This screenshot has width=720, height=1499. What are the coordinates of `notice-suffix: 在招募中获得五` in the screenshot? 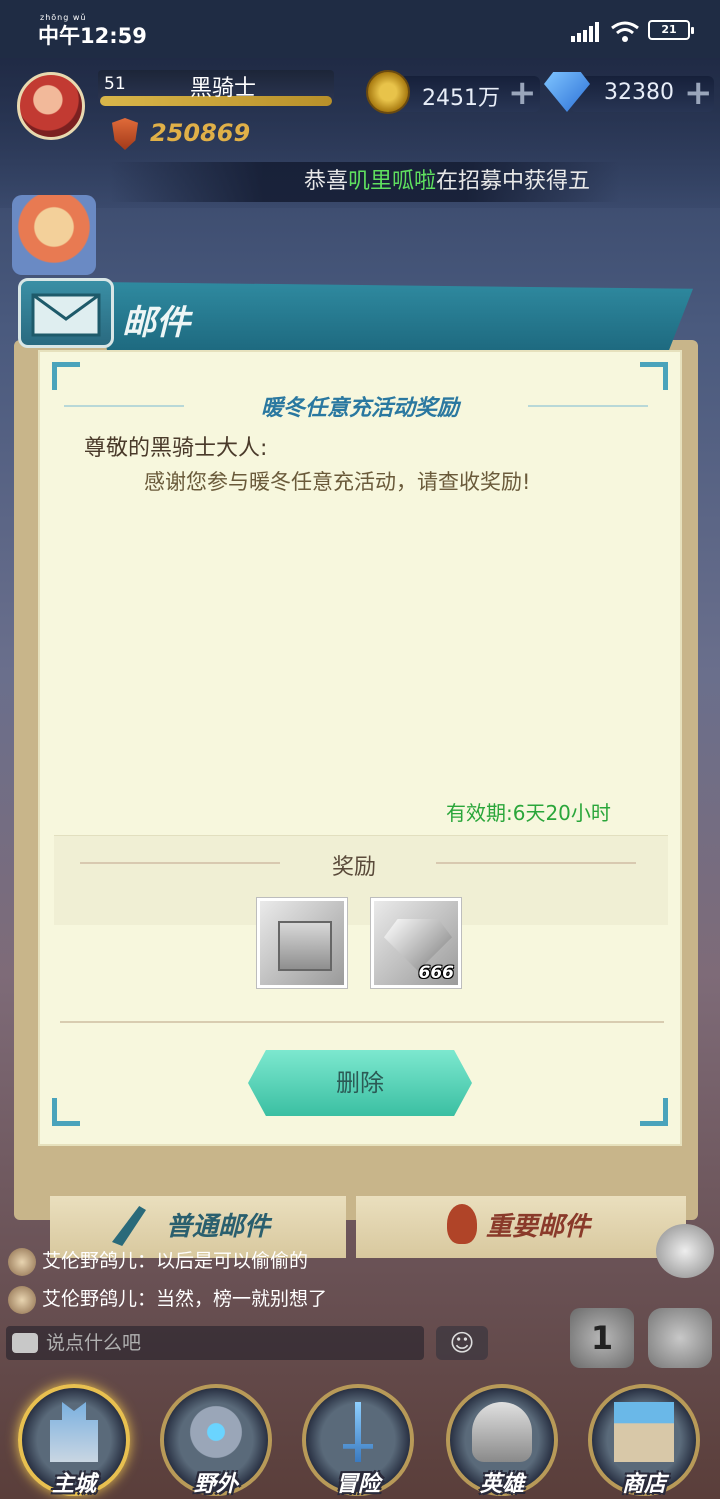 It's located at (512, 181).